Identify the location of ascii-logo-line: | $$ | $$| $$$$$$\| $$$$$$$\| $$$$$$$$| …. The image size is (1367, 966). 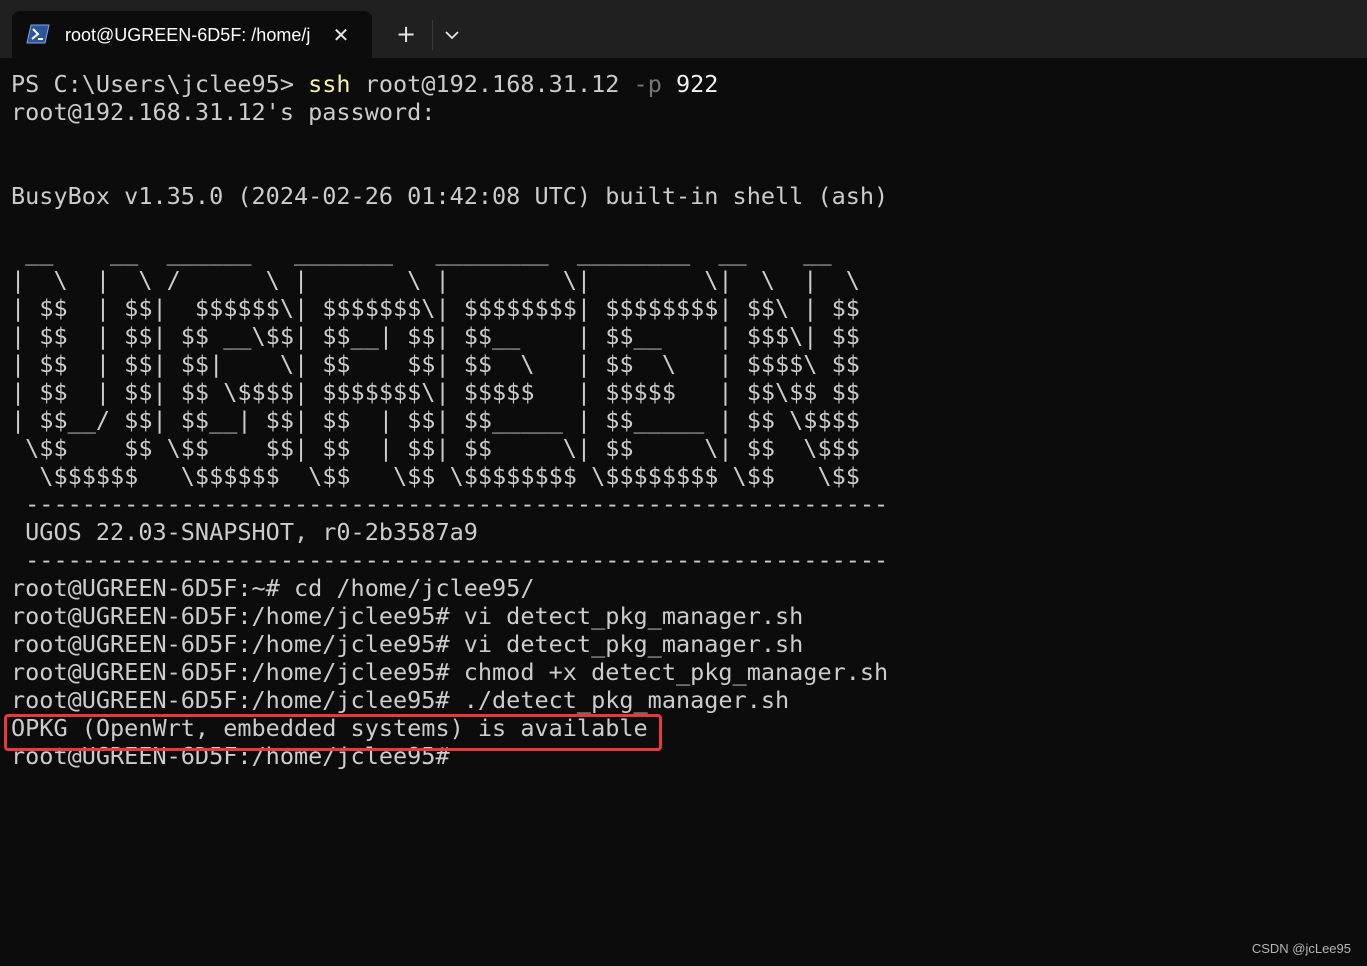
(435, 308).